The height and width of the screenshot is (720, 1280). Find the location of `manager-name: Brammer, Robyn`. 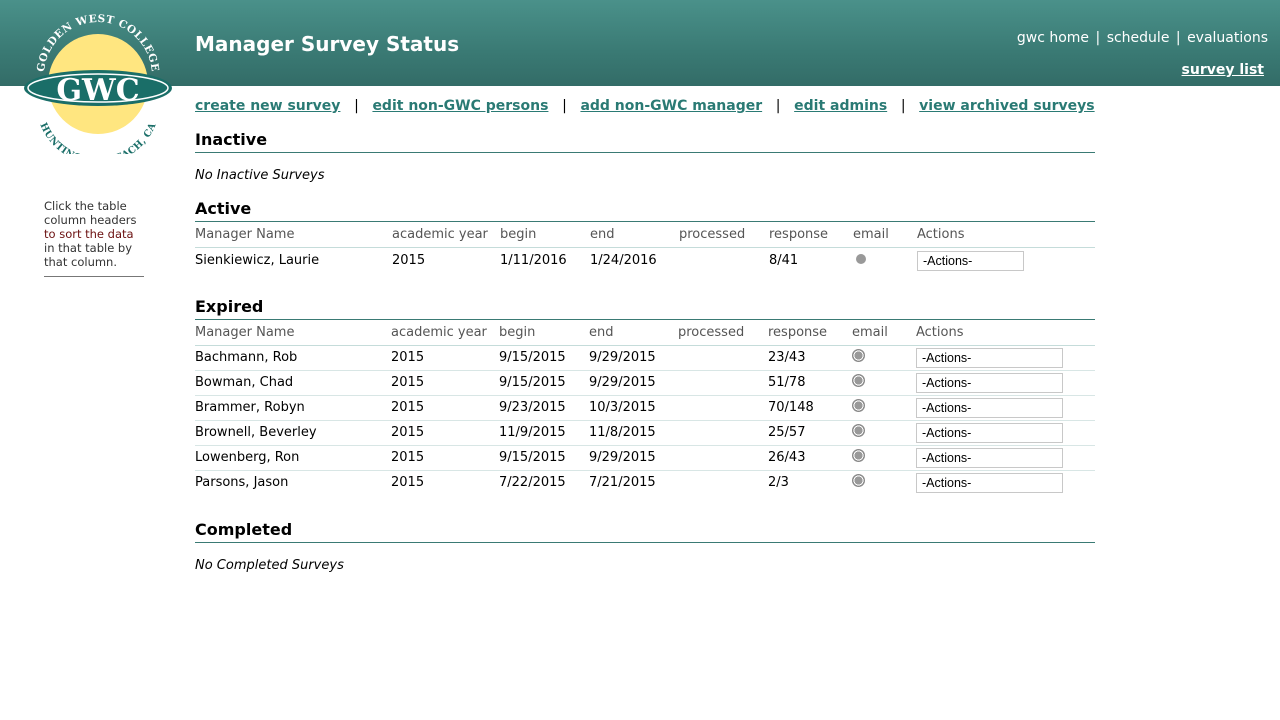

manager-name: Brammer, Robyn is located at coordinates (293, 408).